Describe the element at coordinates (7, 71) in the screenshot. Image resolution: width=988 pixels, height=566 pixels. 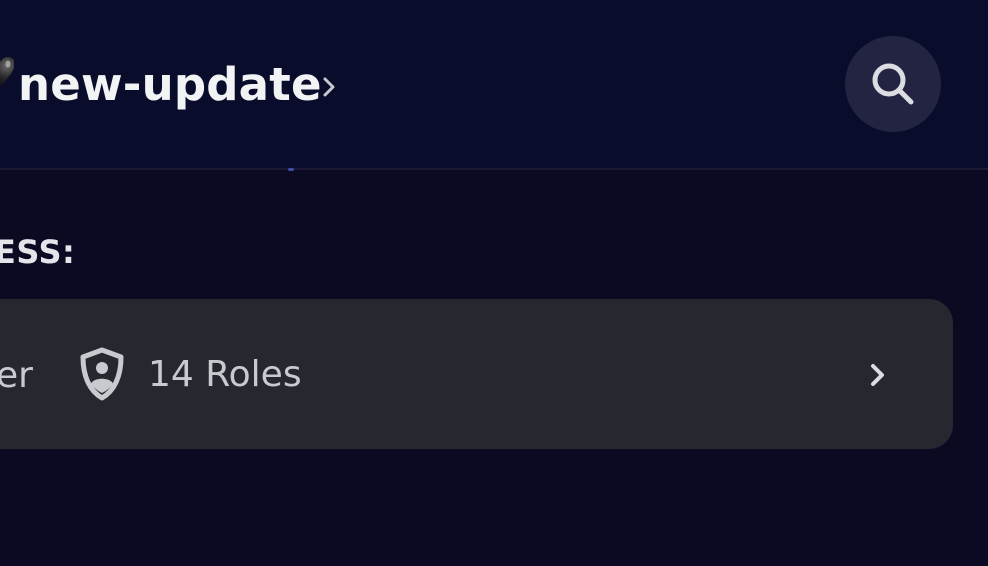
I see `black-heart-icon` at that location.